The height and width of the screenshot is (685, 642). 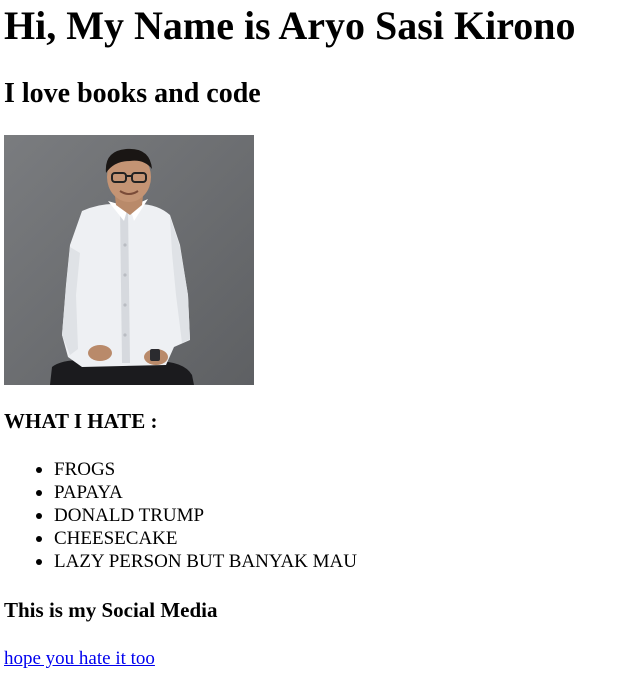 What do you see at coordinates (85, 469) in the screenshot?
I see `list-item-label: FROGS` at bounding box center [85, 469].